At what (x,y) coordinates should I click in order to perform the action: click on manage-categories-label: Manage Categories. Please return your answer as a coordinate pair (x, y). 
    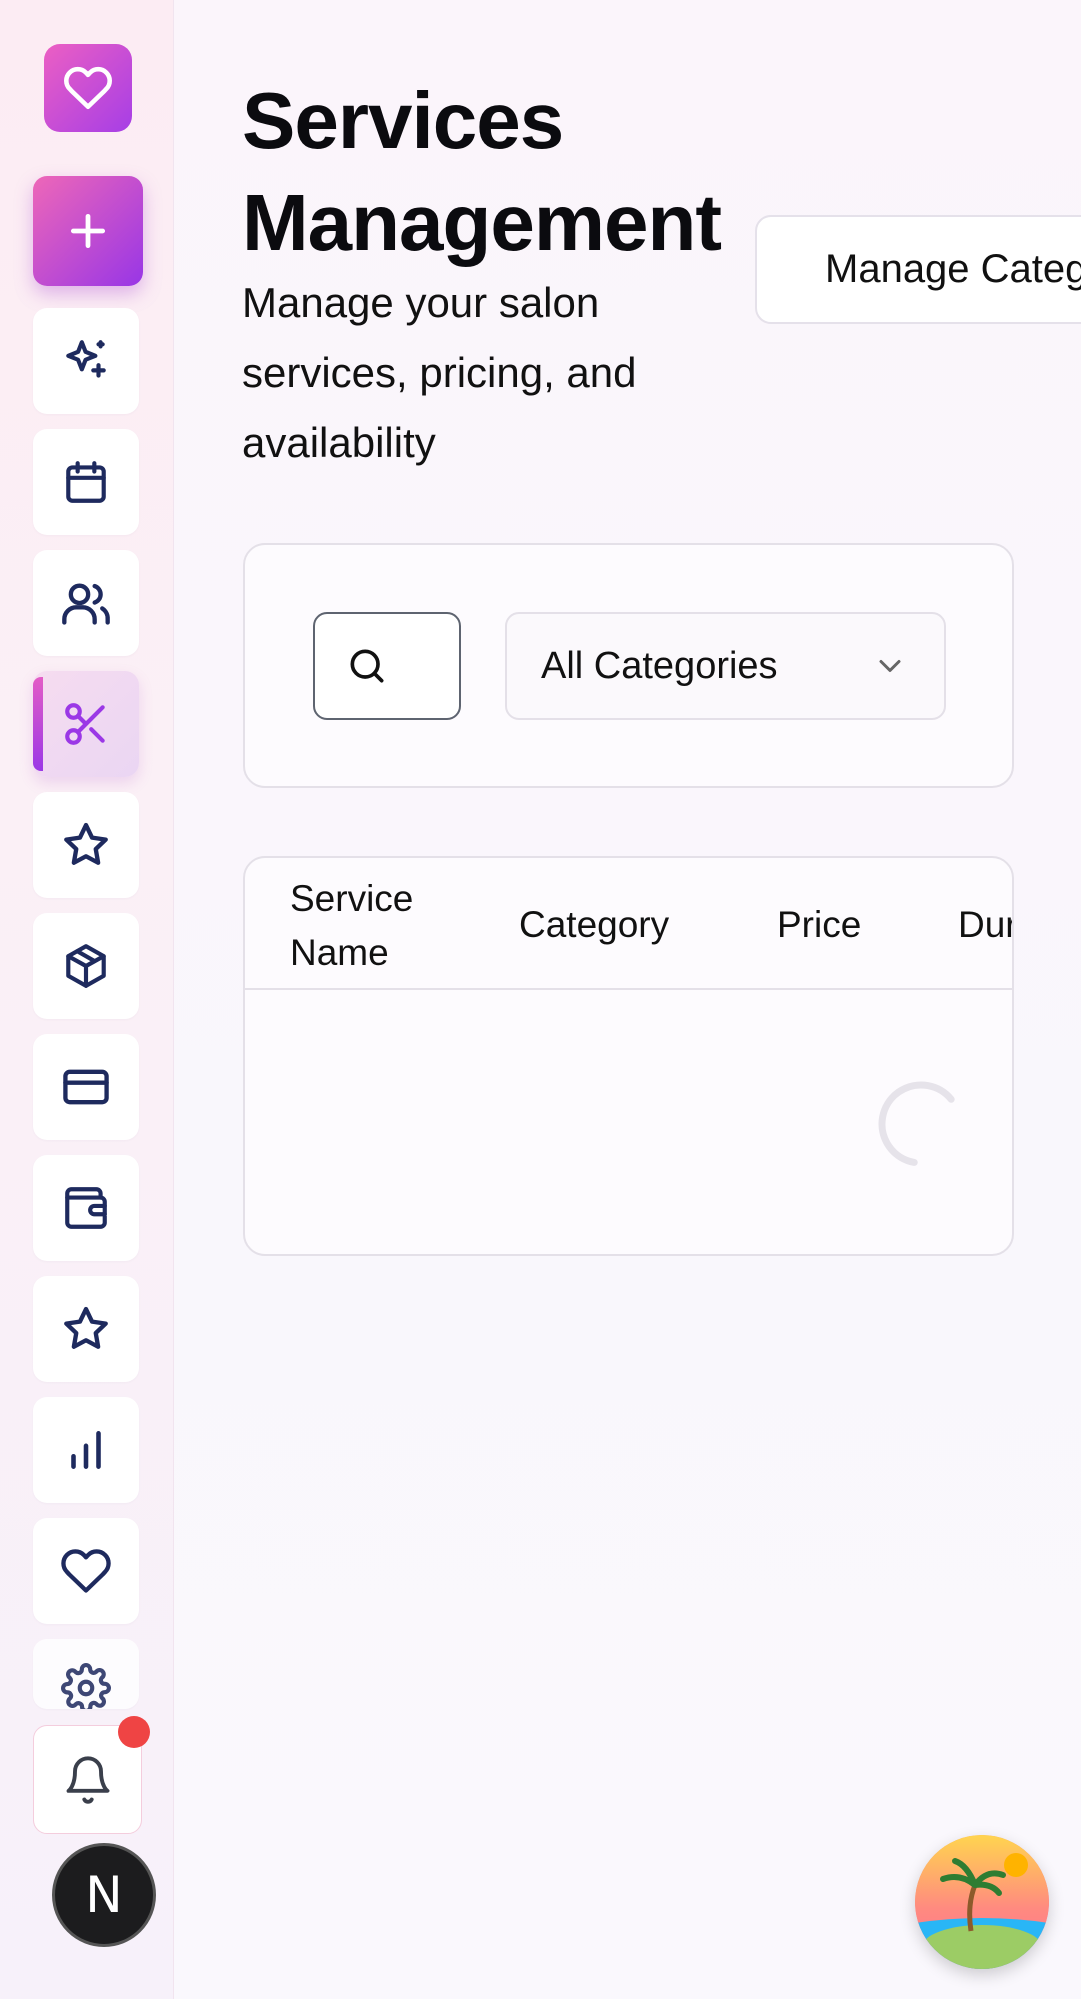
    Looking at the image, I should click on (953, 269).